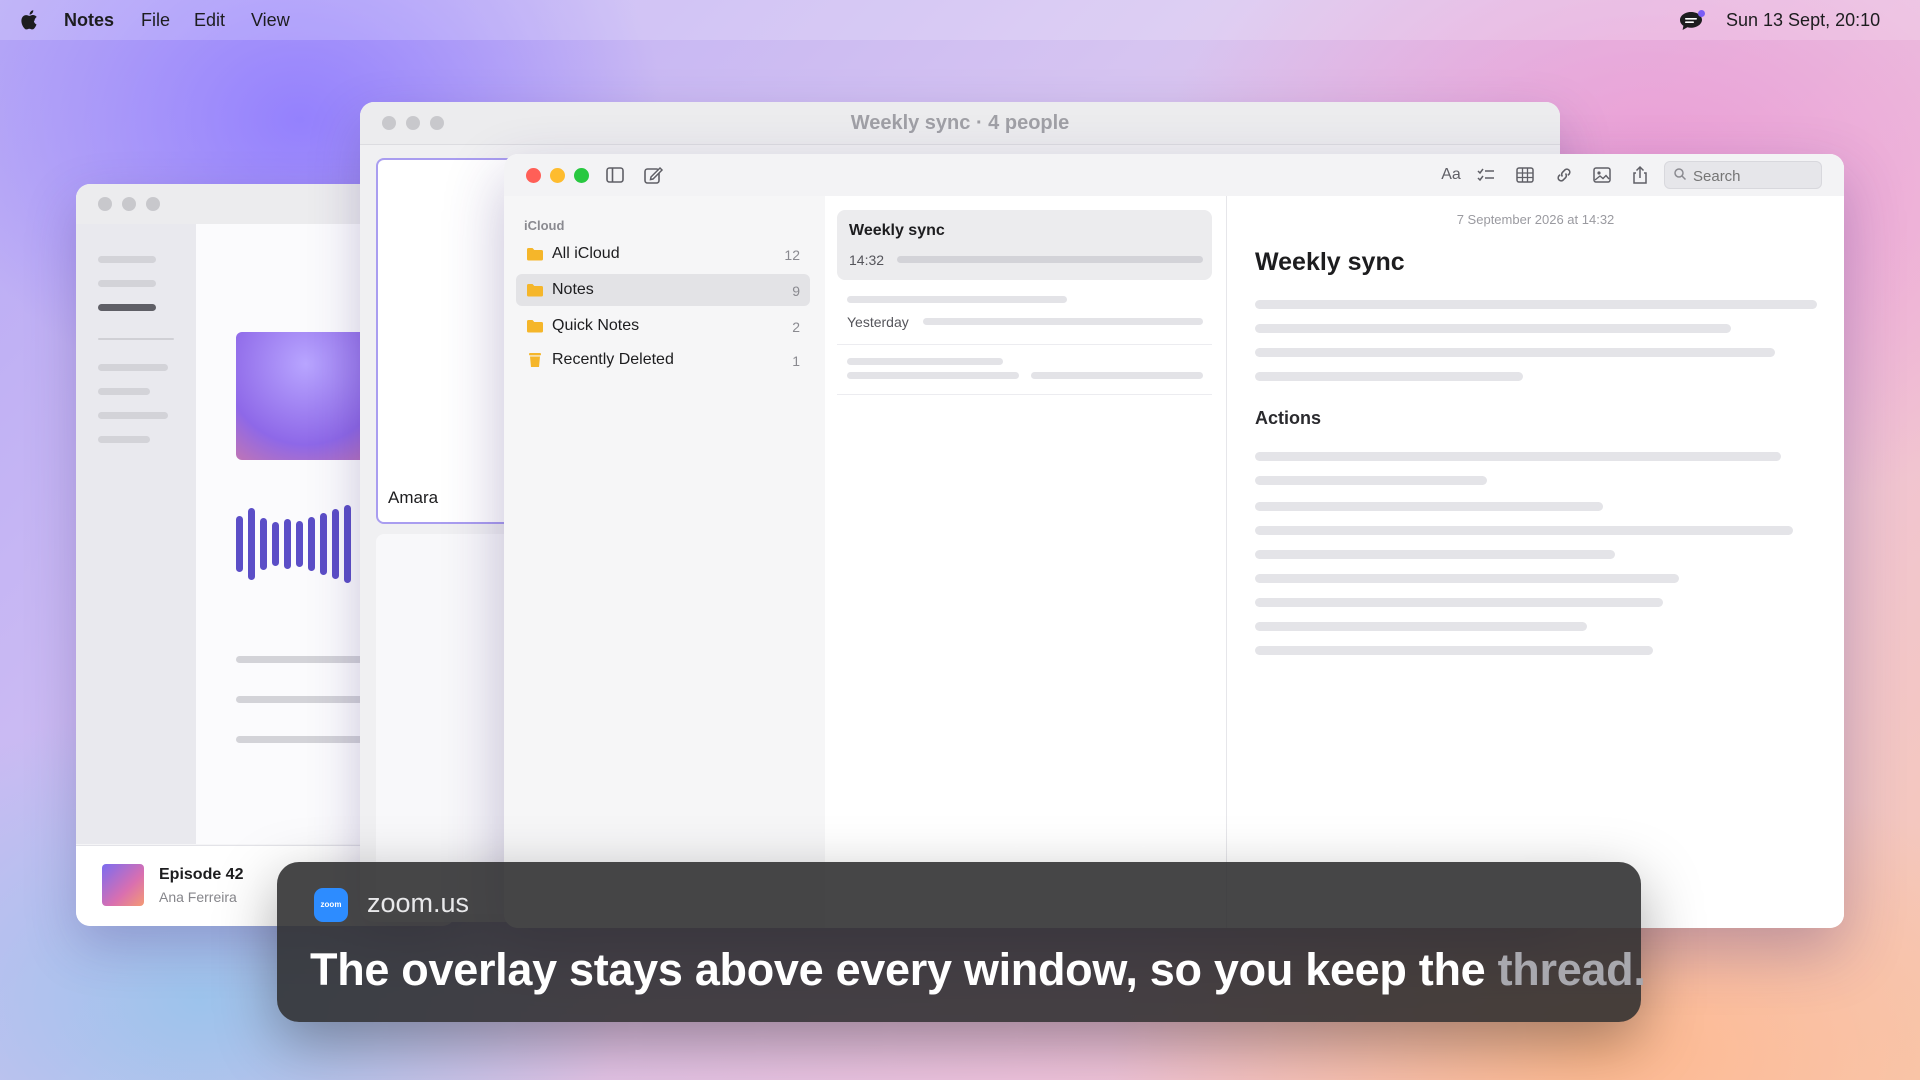  What do you see at coordinates (89, 20) in the screenshot?
I see `menu-app-name: Notes` at bounding box center [89, 20].